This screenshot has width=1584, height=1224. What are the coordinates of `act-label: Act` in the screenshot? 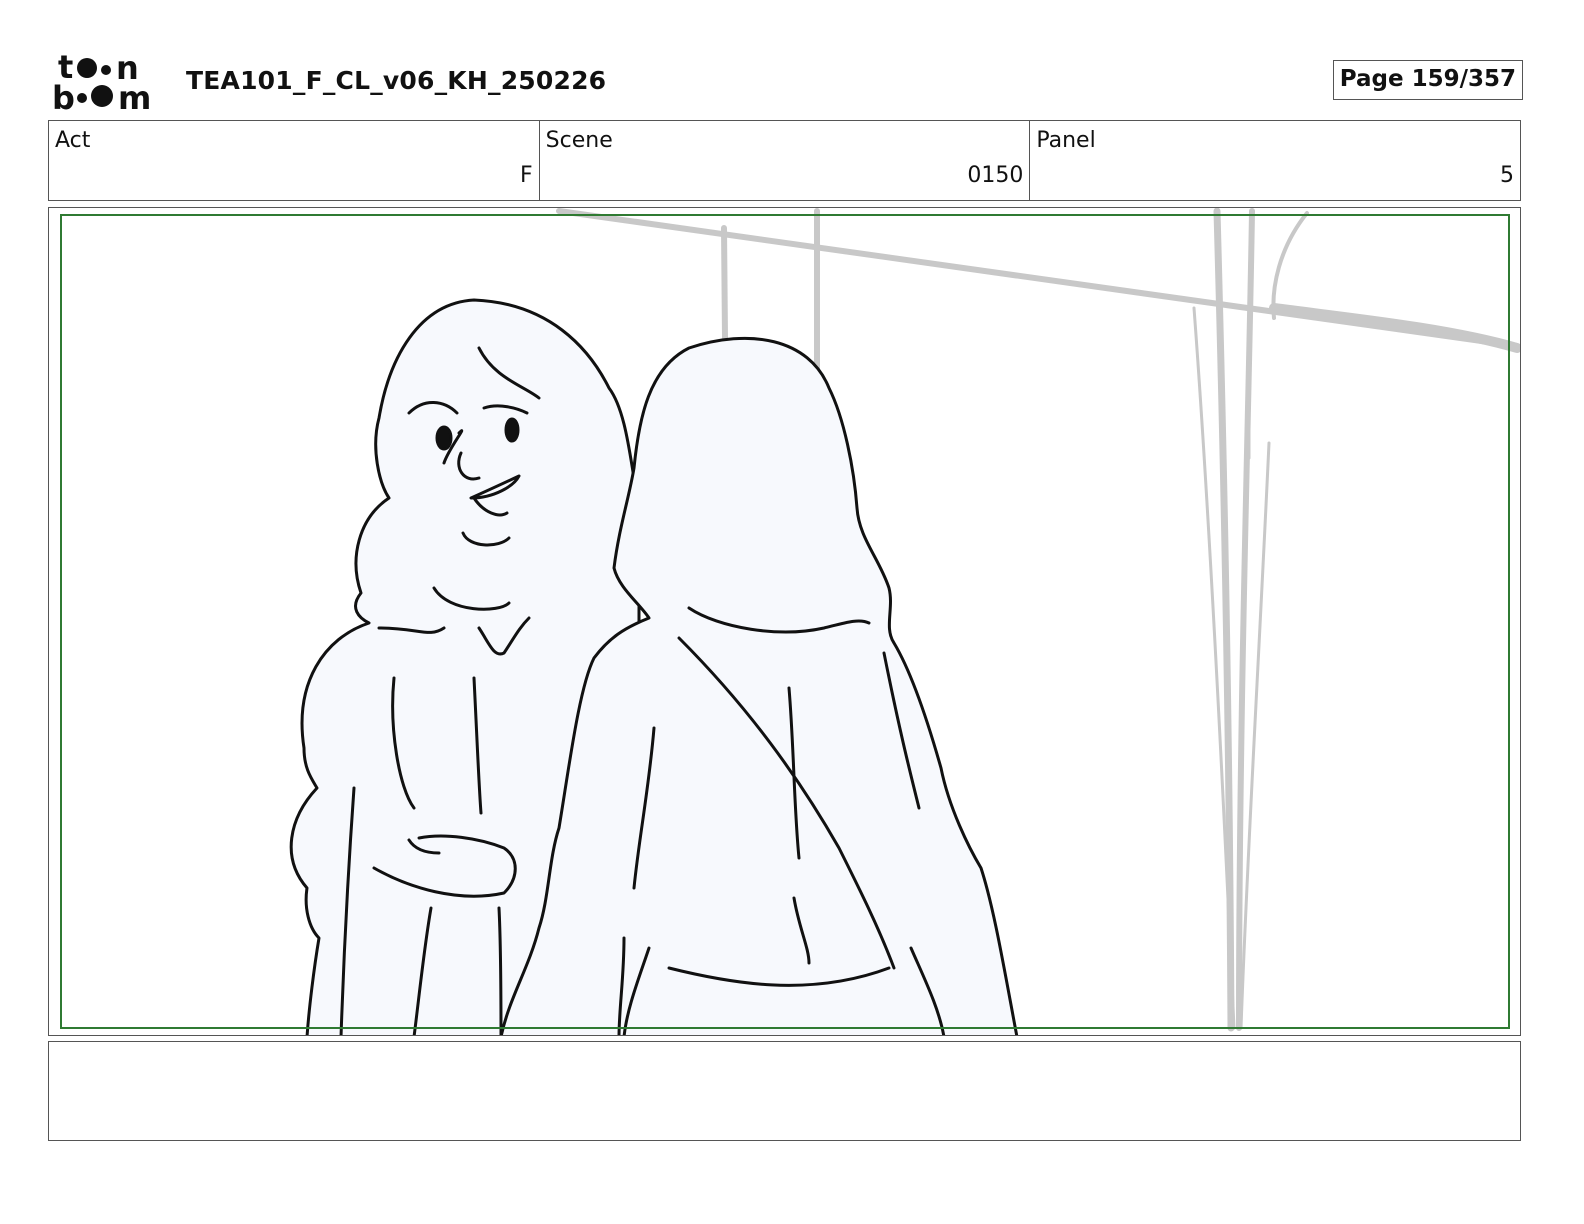 It's located at (73, 140).